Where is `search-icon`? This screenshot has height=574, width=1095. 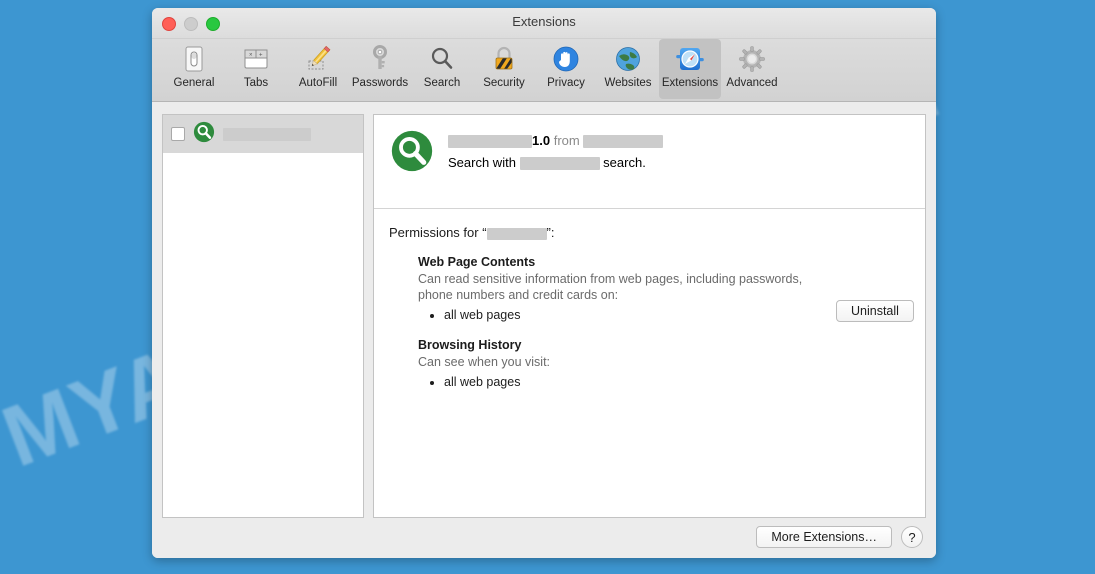
search-icon is located at coordinates (442, 59).